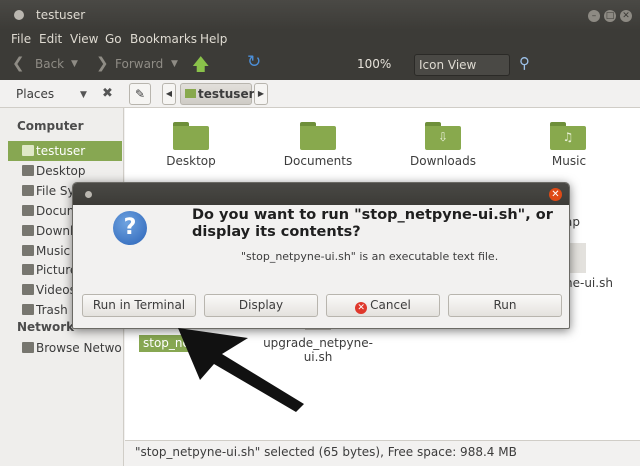 This screenshot has width=640, height=466. I want to click on sidebar-item-label: Desktop, so click(61, 171).